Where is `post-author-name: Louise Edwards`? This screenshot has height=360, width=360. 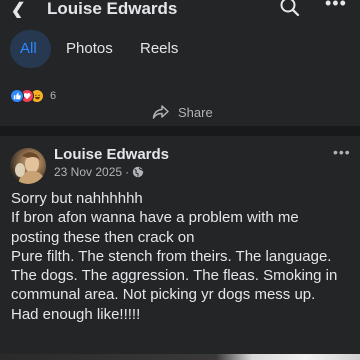
post-author-name: Louise Edwards is located at coordinates (111, 154).